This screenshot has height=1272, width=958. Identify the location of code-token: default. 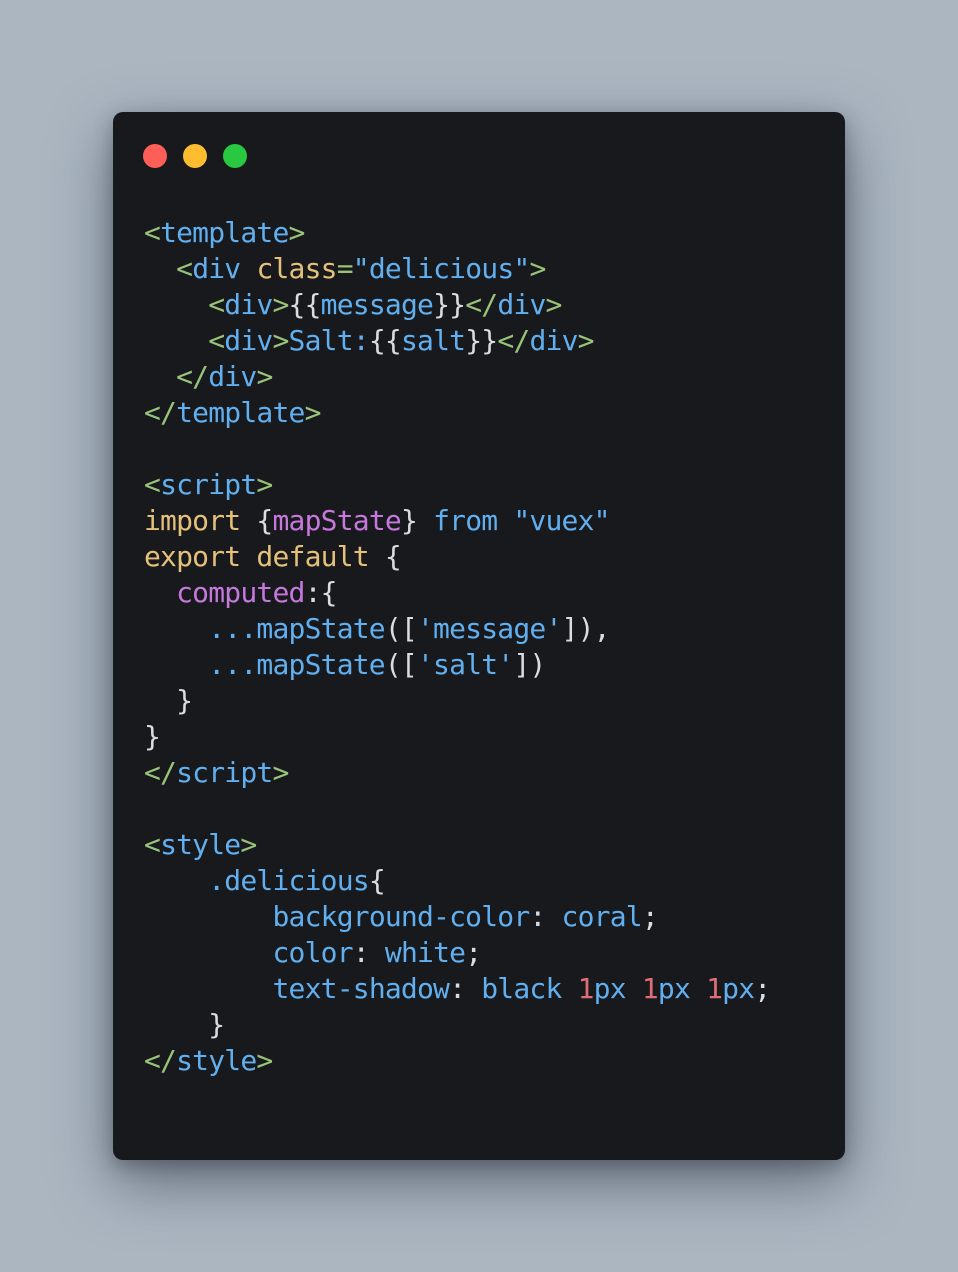
(312, 556).